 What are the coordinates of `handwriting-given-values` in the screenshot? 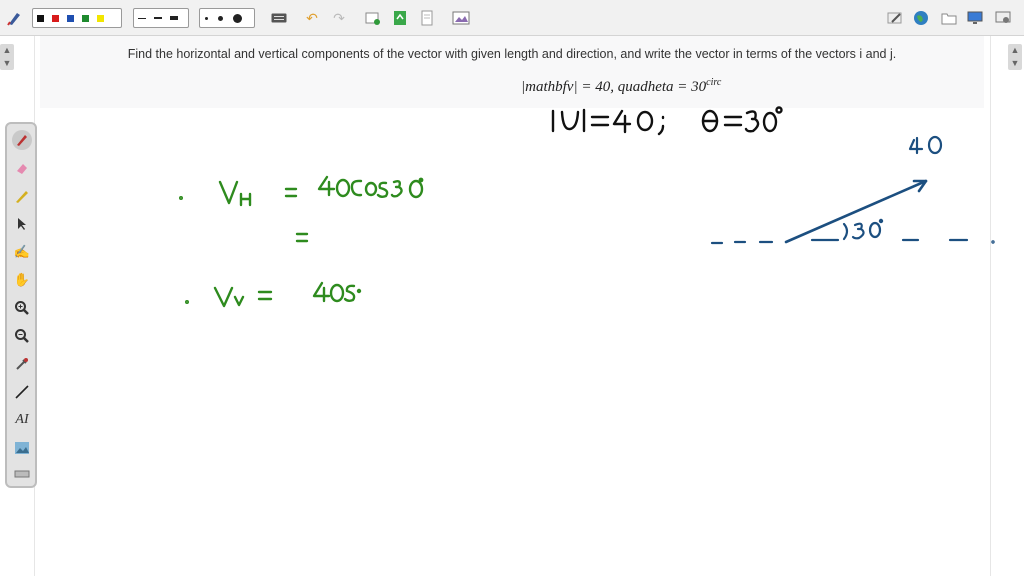 It's located at (667, 121).